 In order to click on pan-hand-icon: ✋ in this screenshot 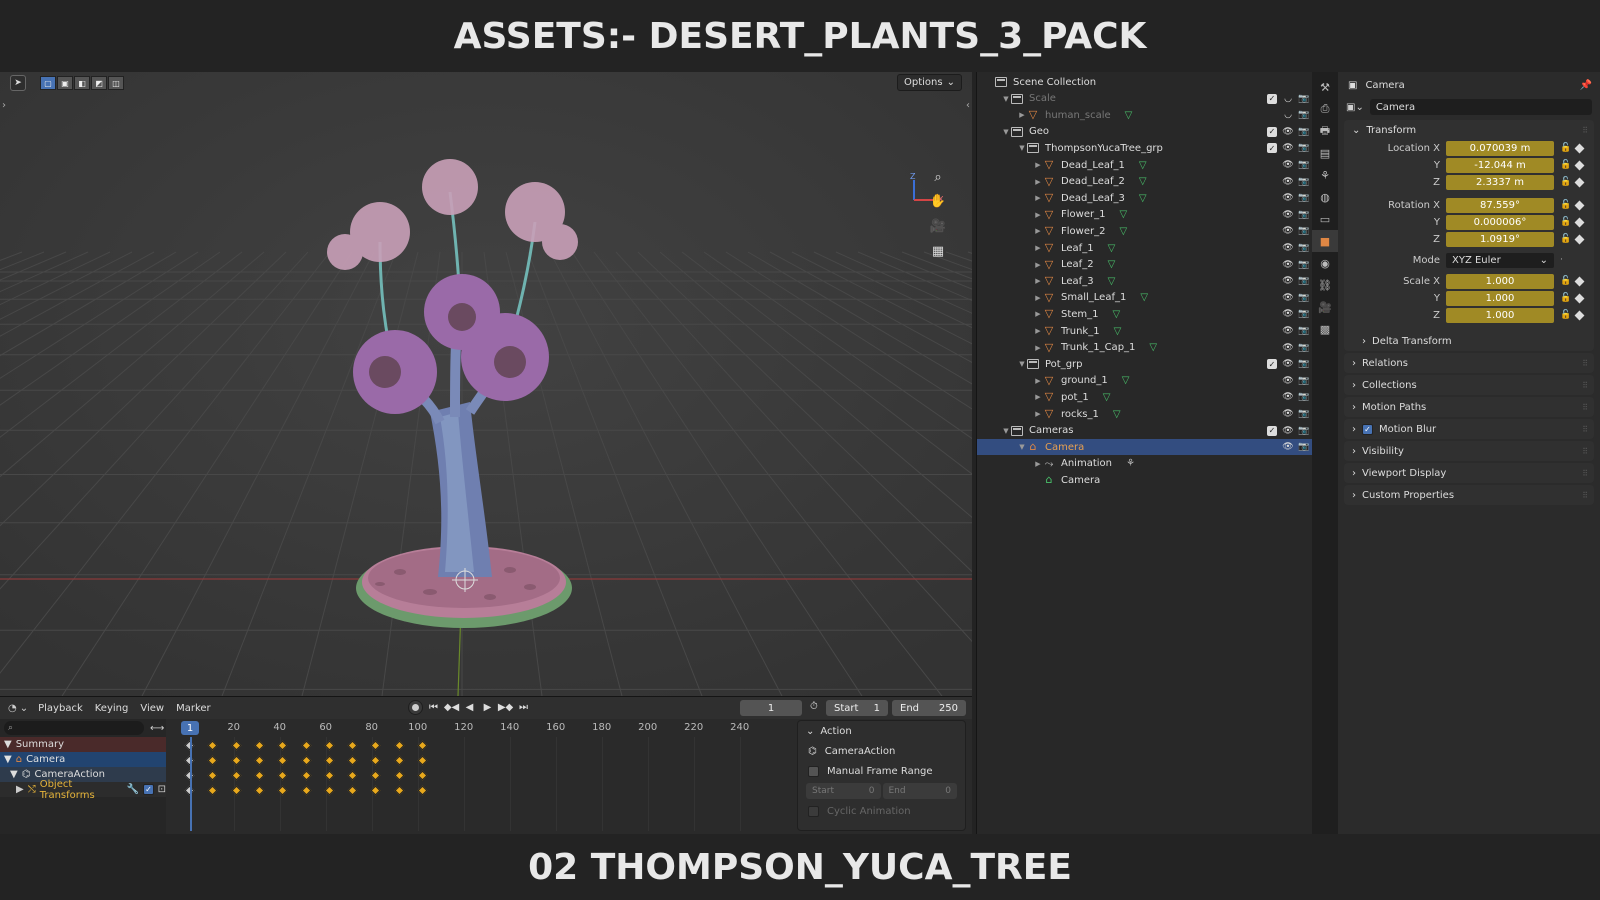, I will do `click(938, 201)`.